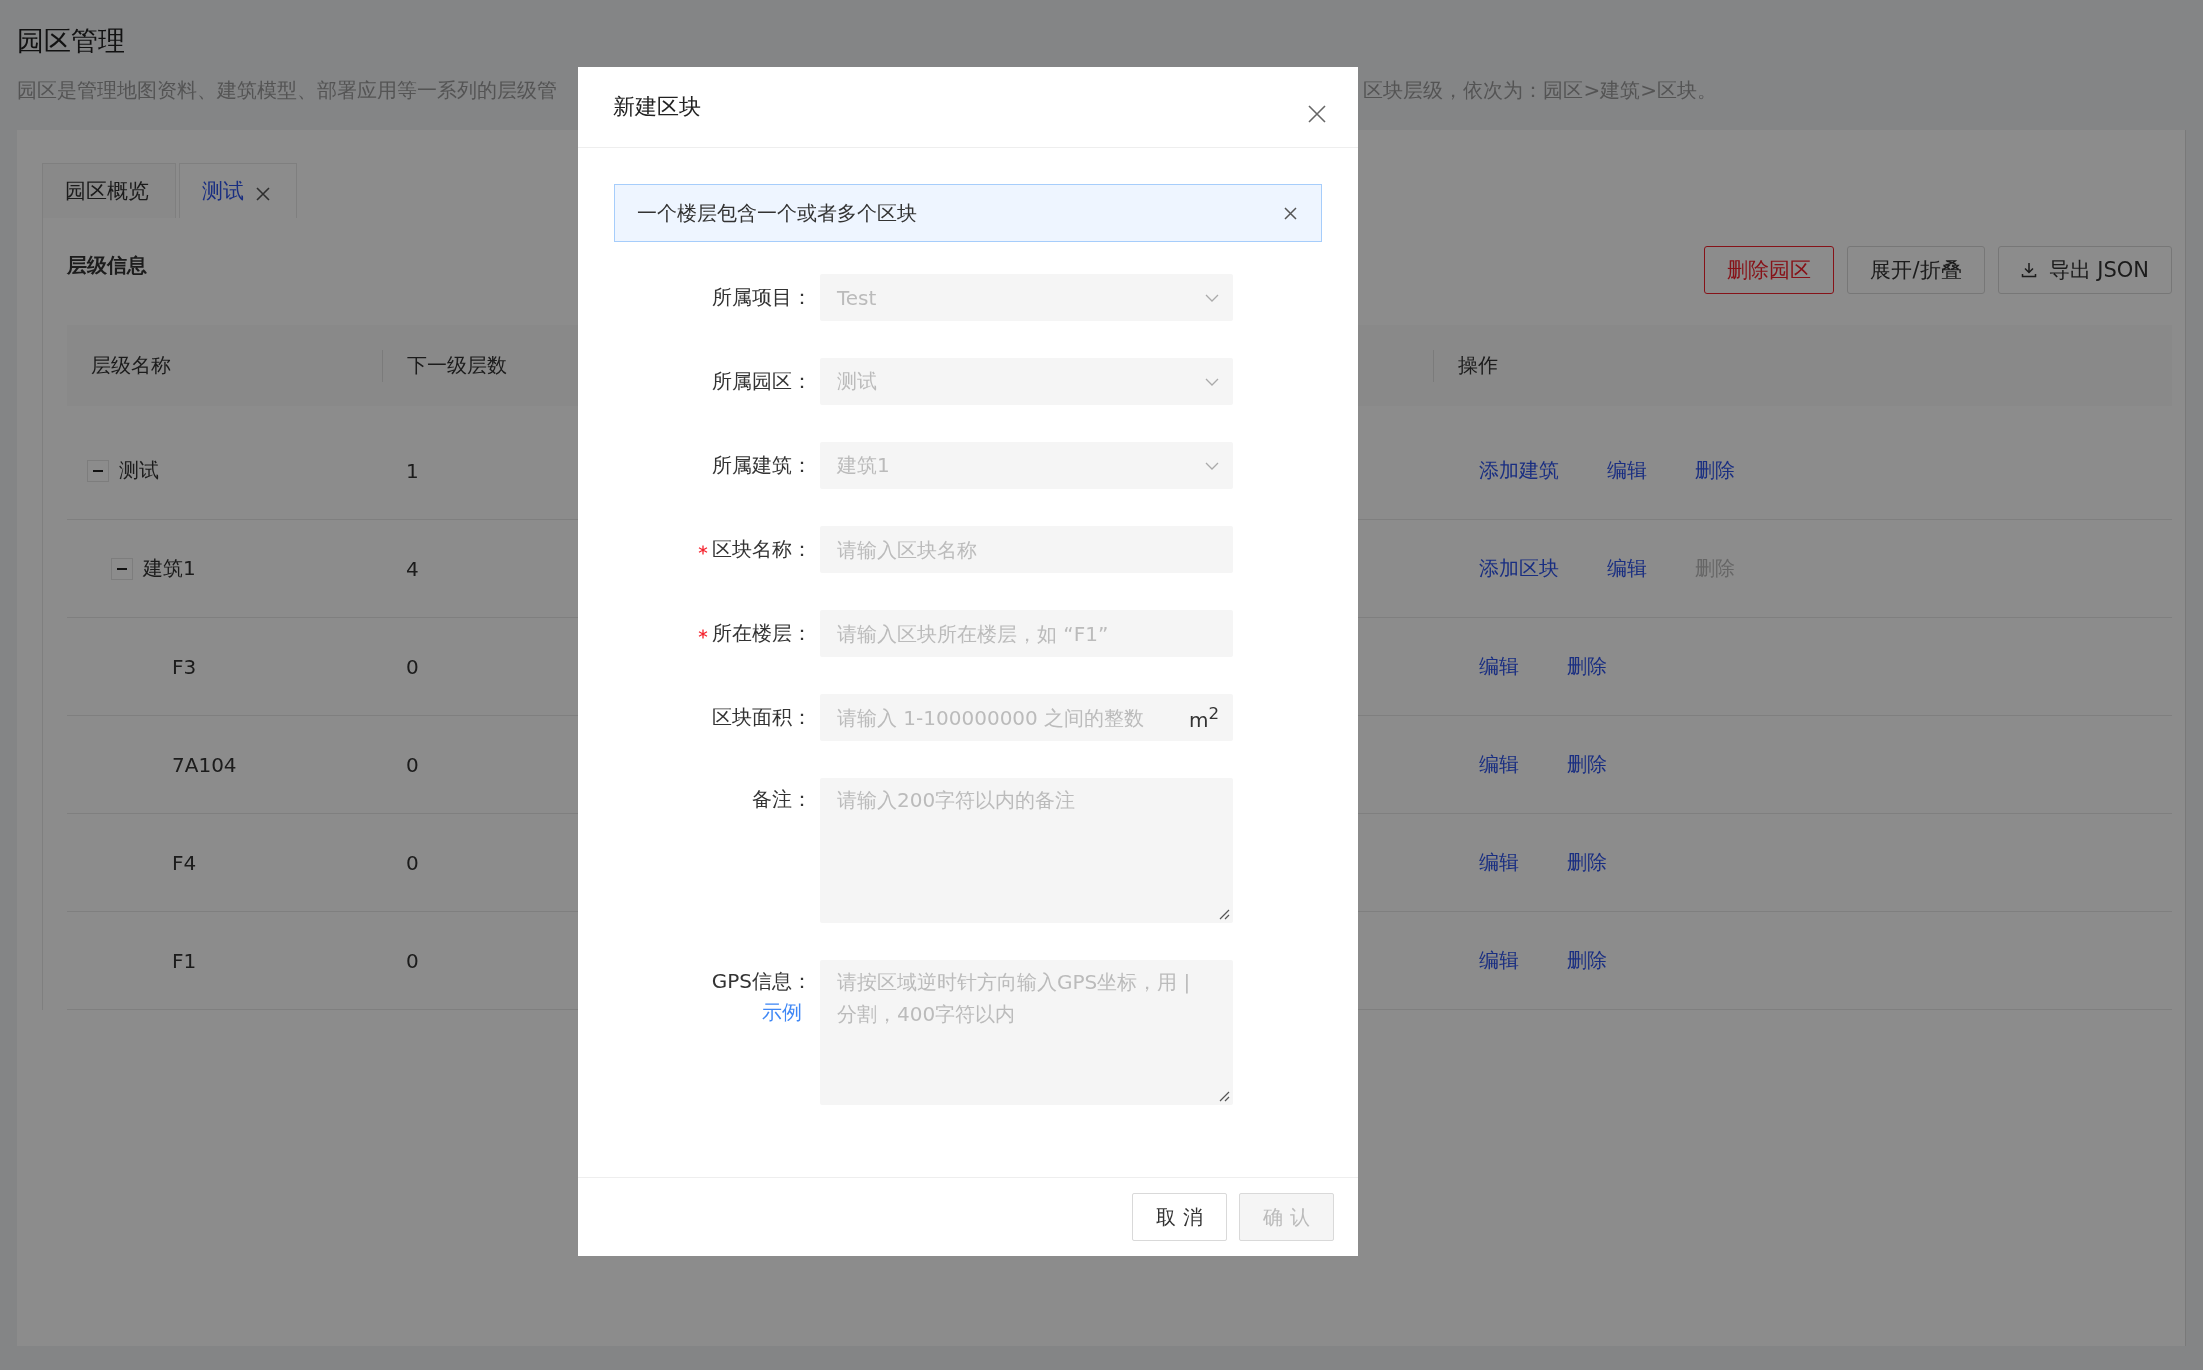 The height and width of the screenshot is (1370, 2203). Describe the element at coordinates (184, 666) in the screenshot. I see `tree-node-name: F3` at that location.